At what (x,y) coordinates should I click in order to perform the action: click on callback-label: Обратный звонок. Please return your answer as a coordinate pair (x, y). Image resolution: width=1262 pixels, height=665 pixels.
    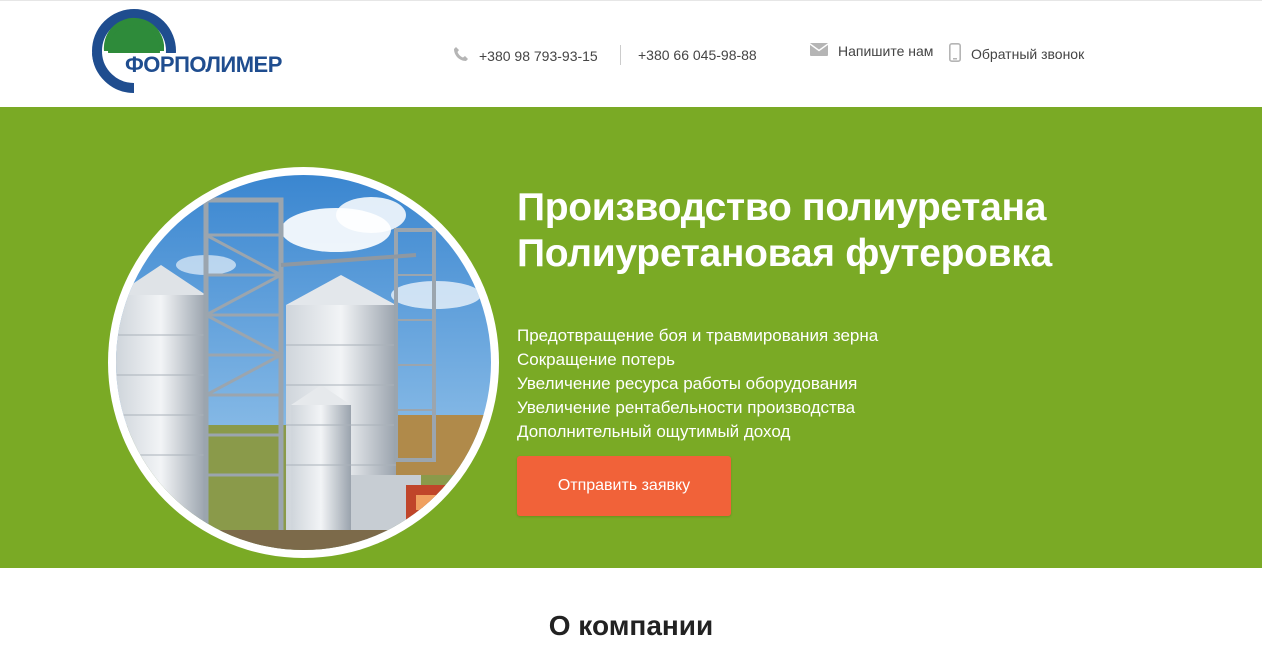
    Looking at the image, I should click on (1028, 54).